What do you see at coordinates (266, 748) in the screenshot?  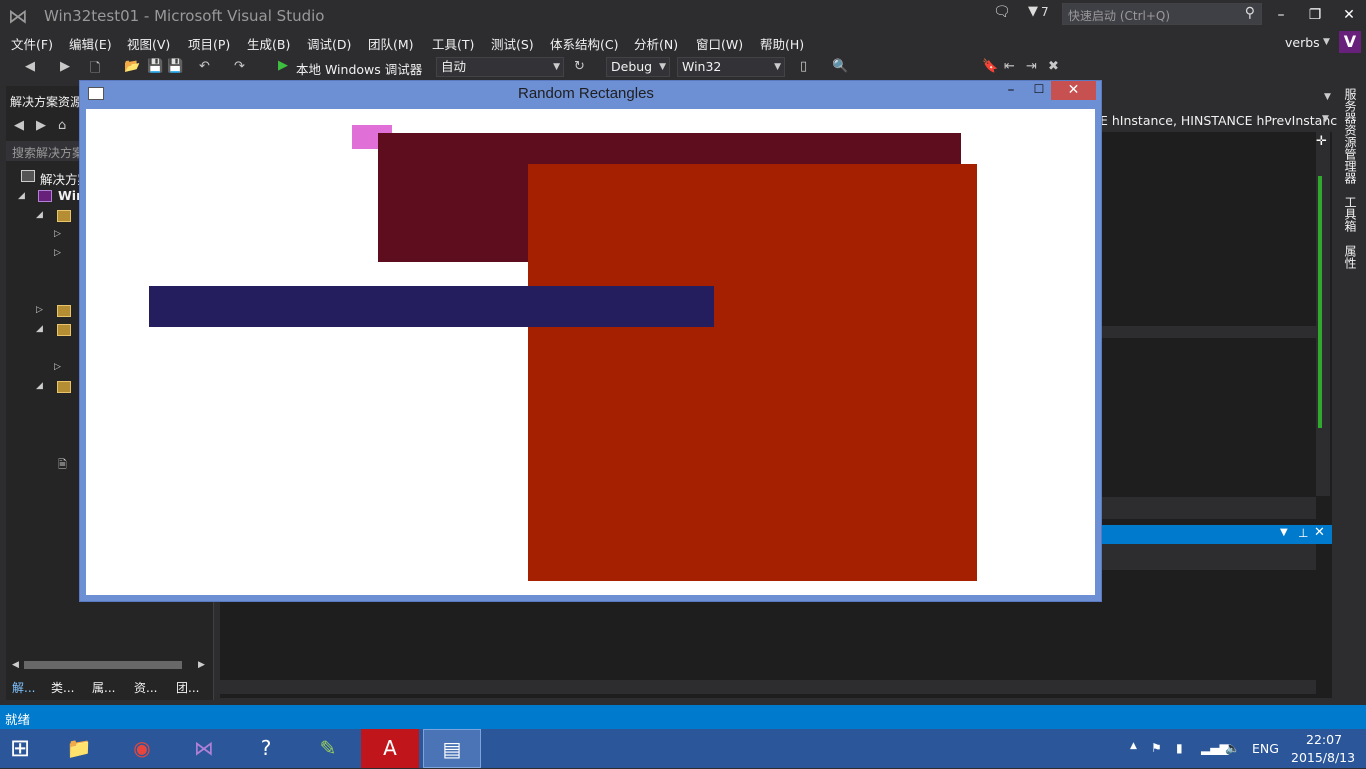 I see `help-icon: ?` at bounding box center [266, 748].